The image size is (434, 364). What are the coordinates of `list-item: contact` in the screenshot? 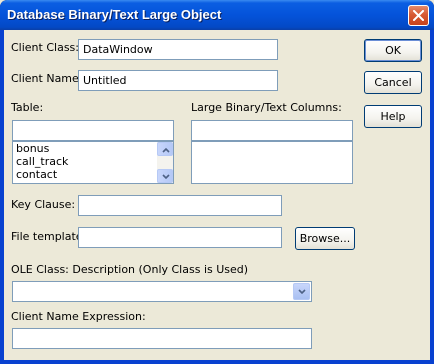 It's located at (93, 174).